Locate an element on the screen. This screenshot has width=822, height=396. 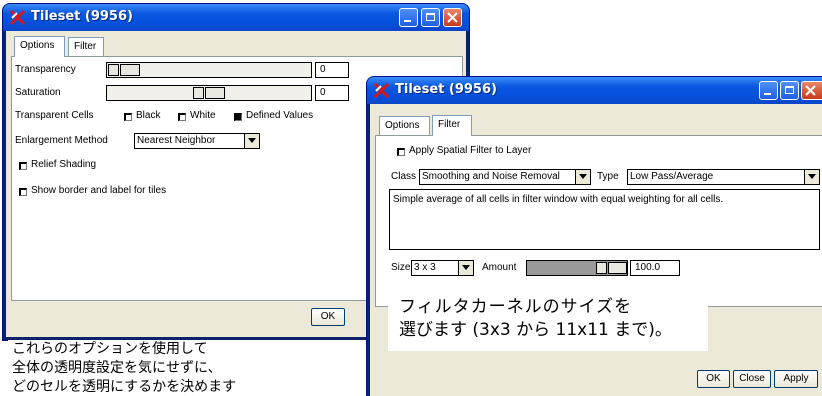
filter-annotation-line: フィルタカーネルのサイズを is located at coordinates (516, 307).